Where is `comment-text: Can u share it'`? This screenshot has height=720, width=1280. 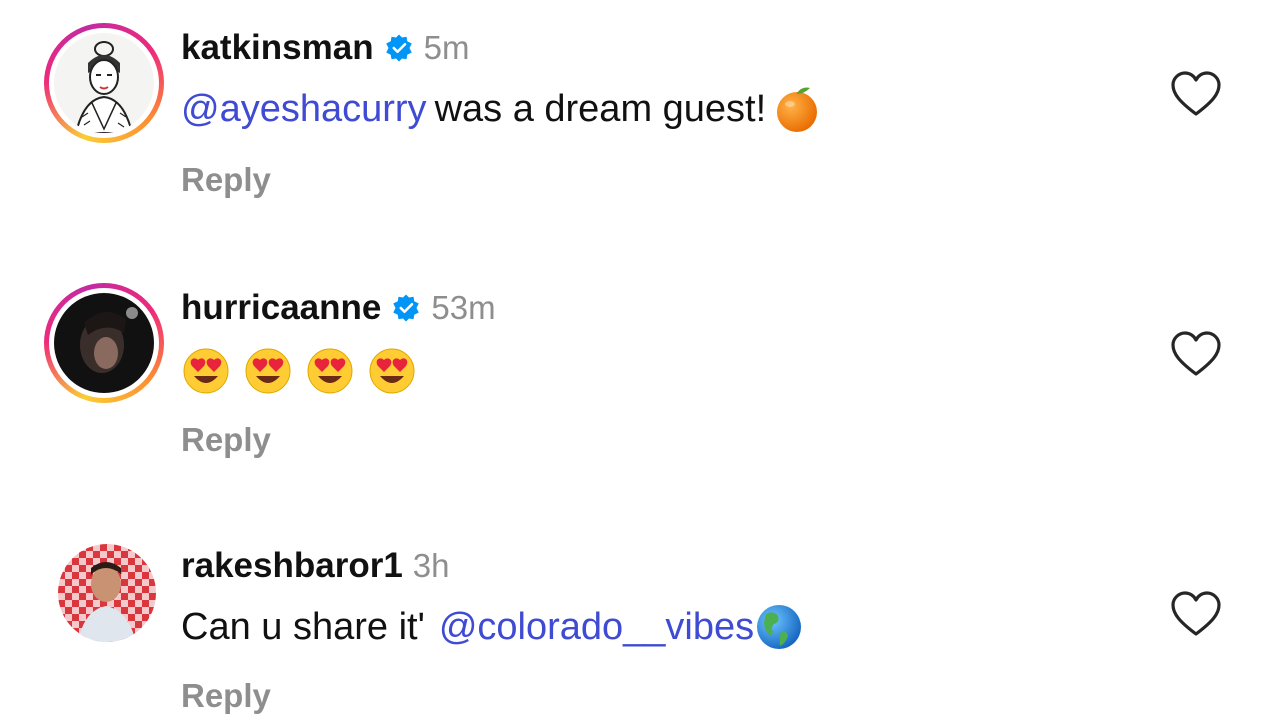 comment-text: Can u share it' is located at coordinates (303, 627).